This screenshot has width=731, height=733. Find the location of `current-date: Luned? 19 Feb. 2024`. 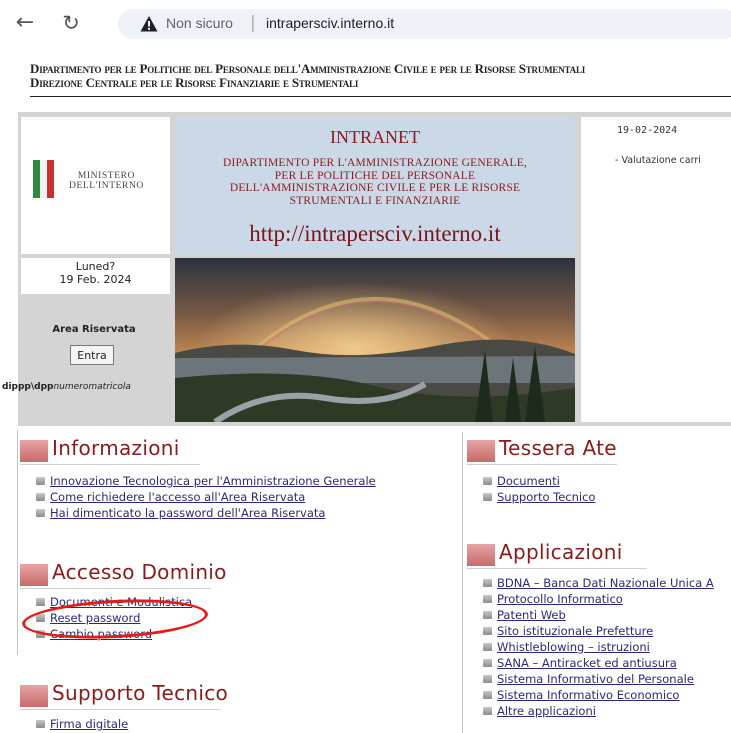

current-date: Luned? 19 Feb. 2024 is located at coordinates (95, 276).